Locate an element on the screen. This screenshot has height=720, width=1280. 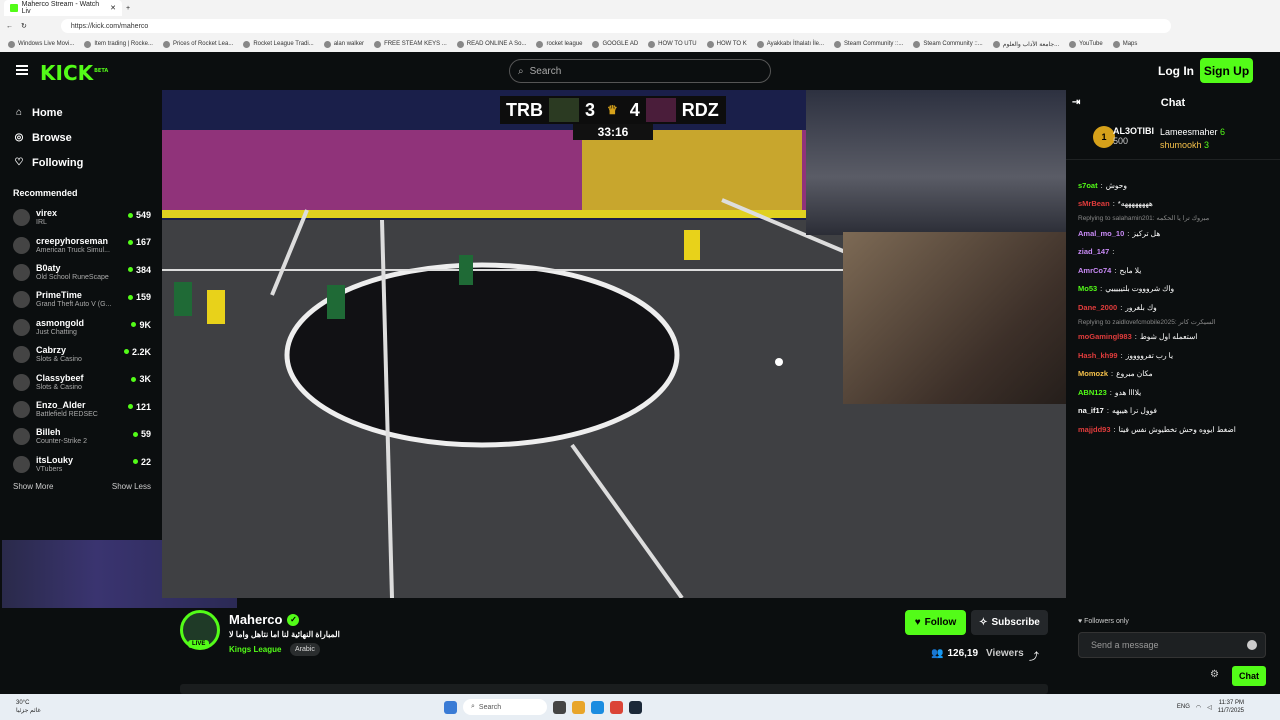
emoji-icon is located at coordinates (1252, 645).